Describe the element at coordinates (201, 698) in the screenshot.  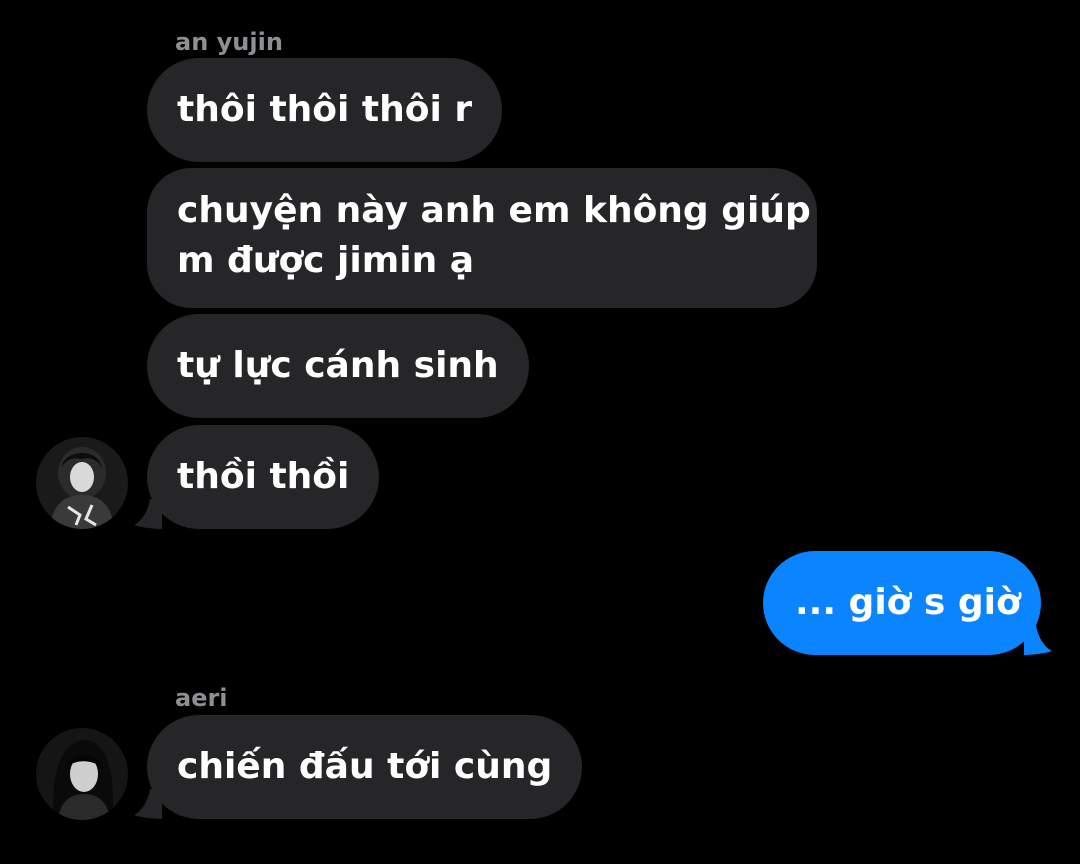
I see `sender-name-aeri: aeri` at that location.